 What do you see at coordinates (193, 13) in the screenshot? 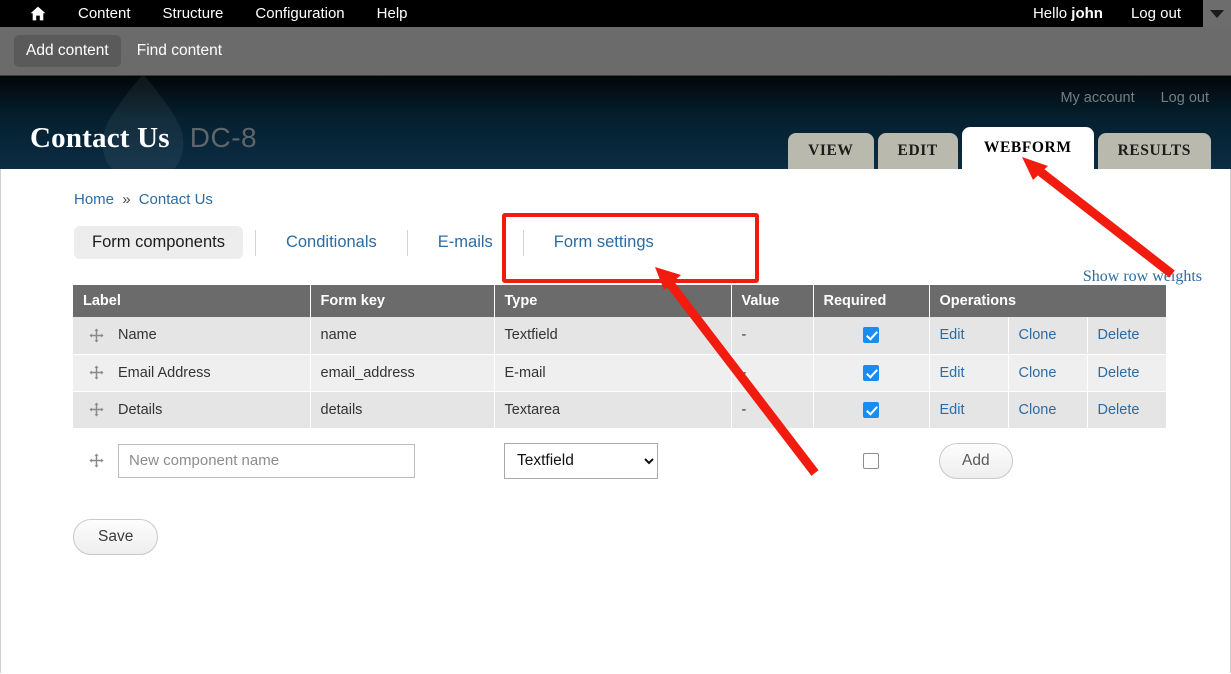
I see `admin-menu-structure: Structure` at bounding box center [193, 13].